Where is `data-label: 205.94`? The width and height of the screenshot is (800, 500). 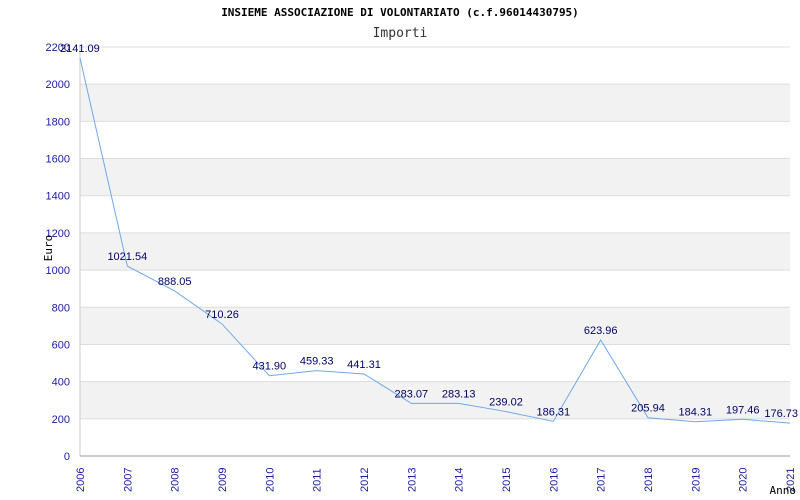
data-label: 205.94 is located at coordinates (648, 409).